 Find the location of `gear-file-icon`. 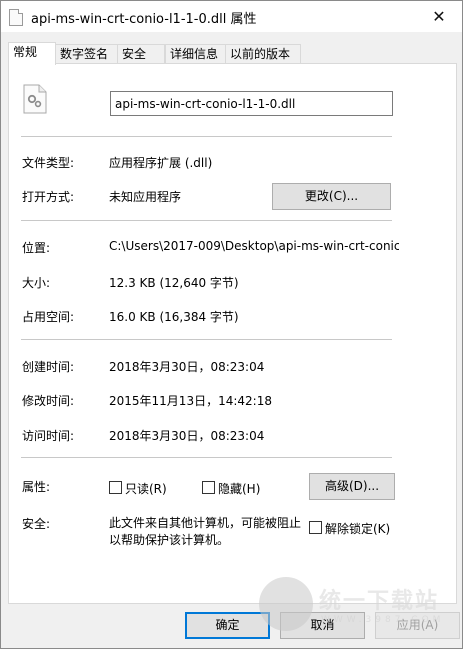

gear-file-icon is located at coordinates (35, 99).